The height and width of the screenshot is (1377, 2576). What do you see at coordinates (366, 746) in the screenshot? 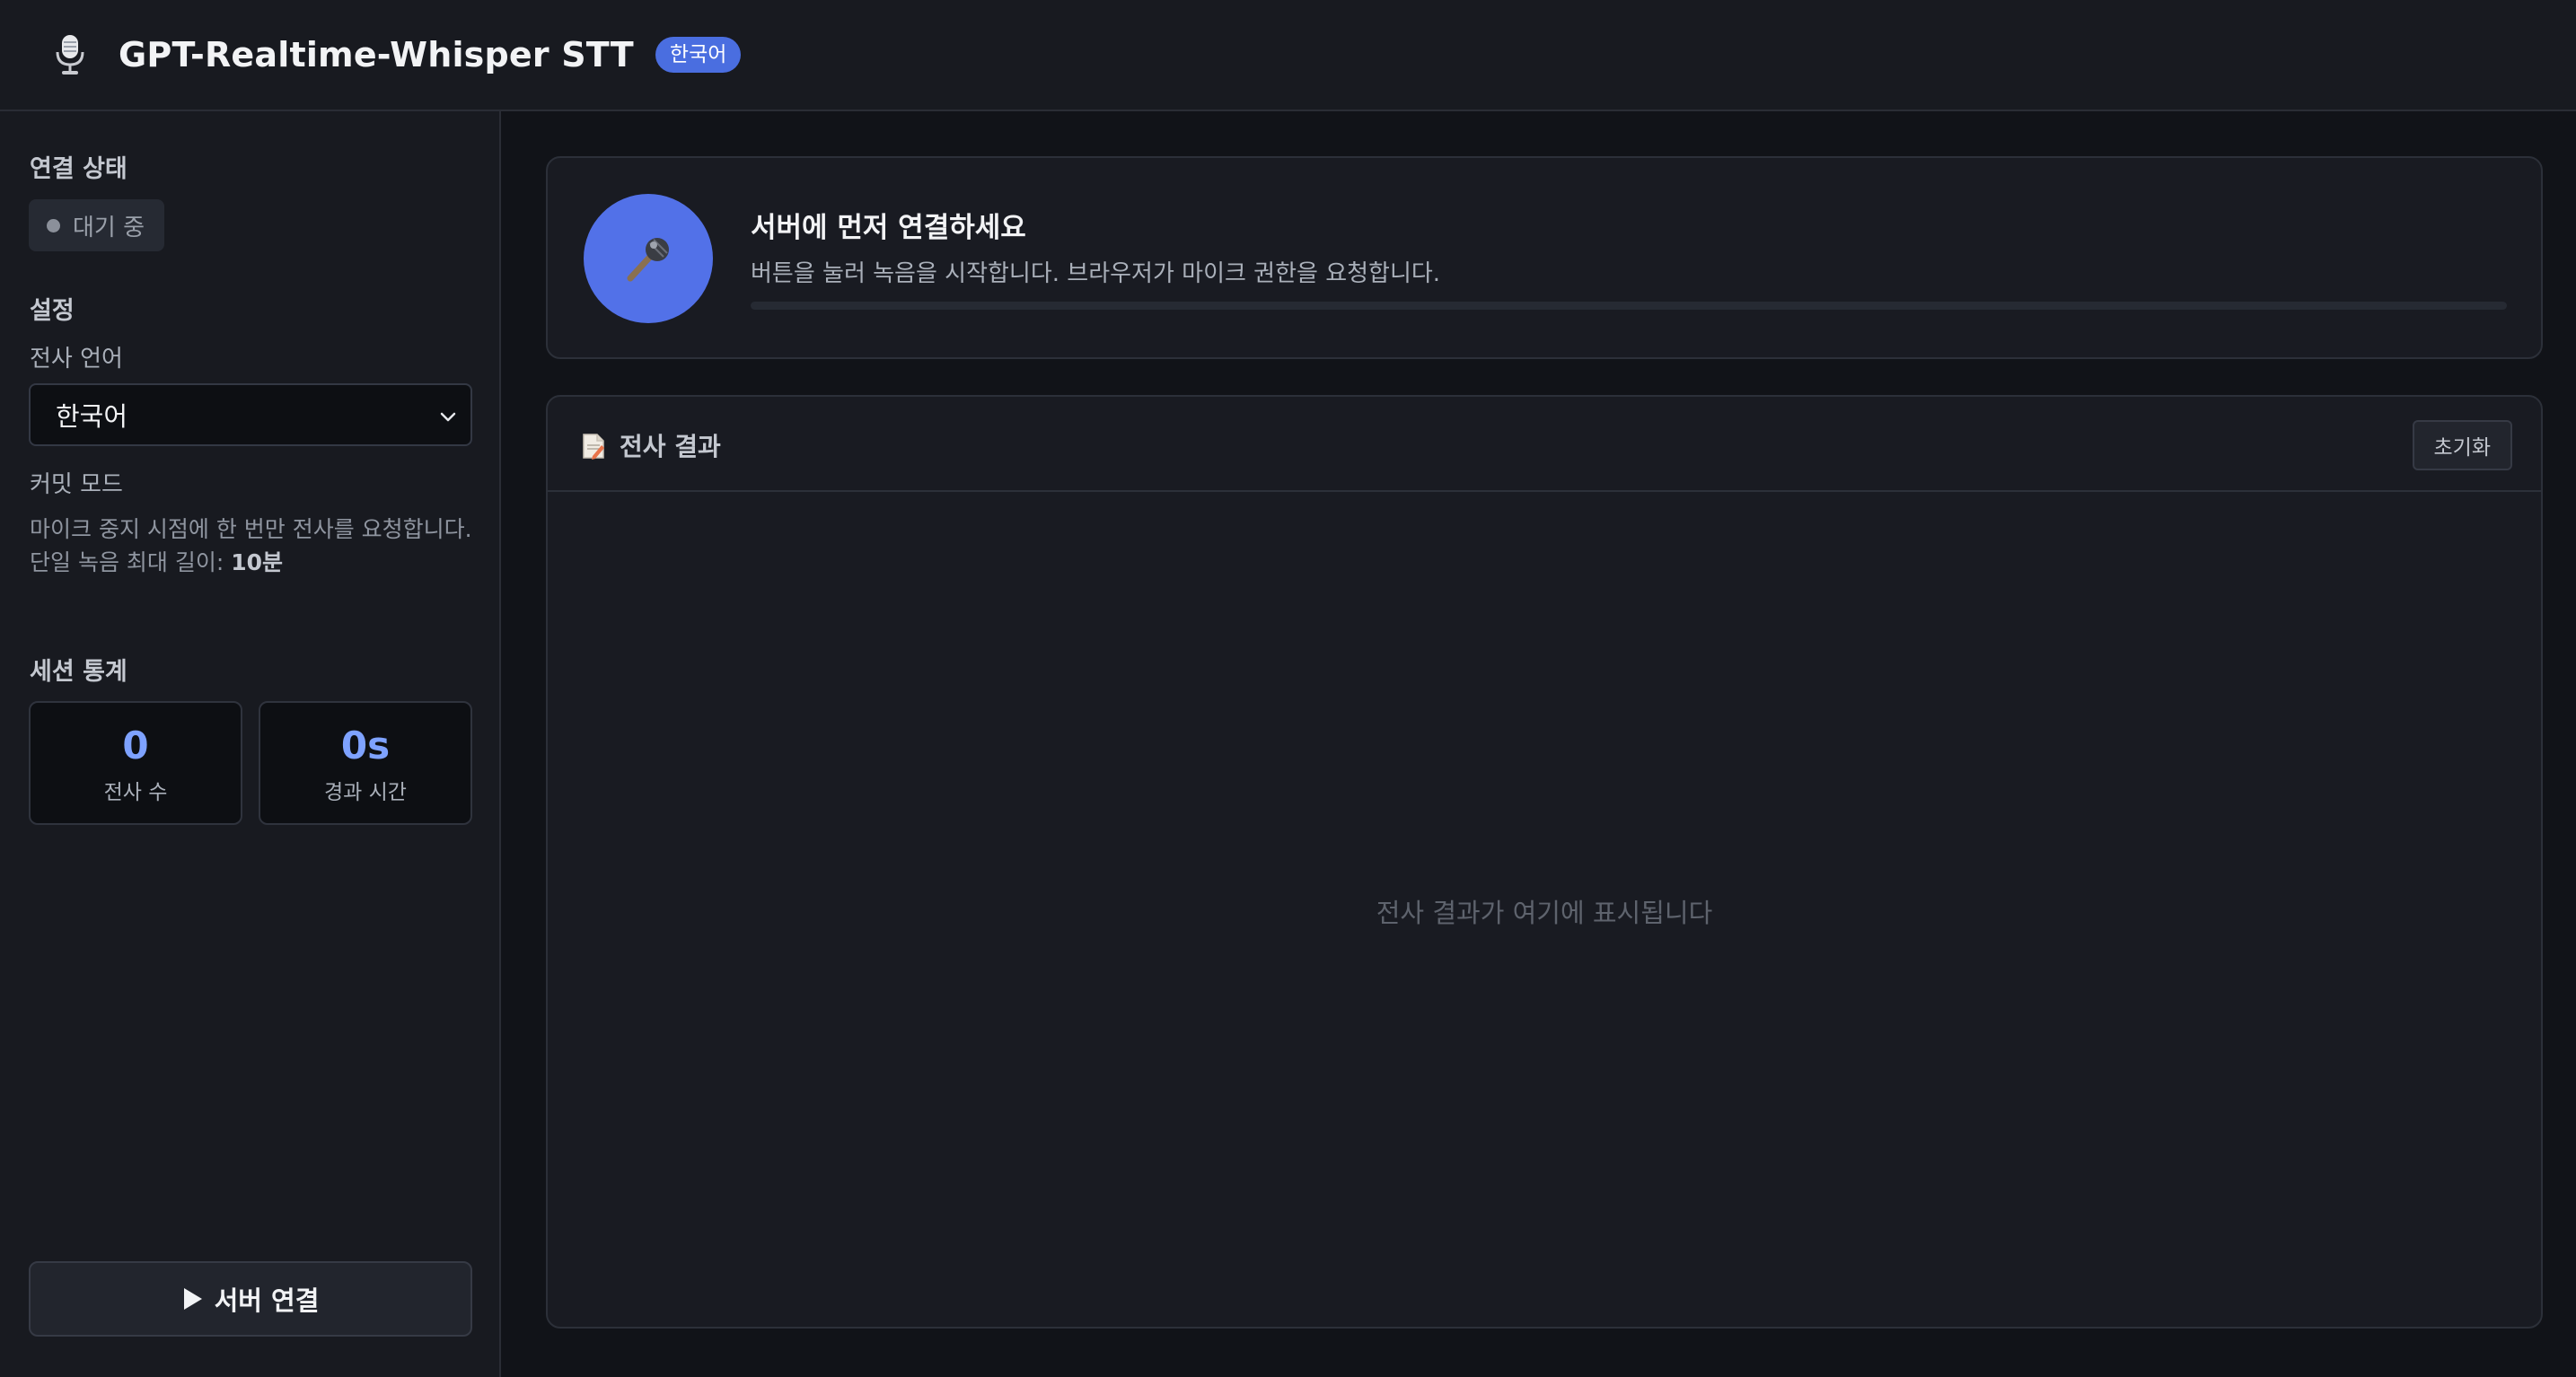
I see `stat-value: 0s` at bounding box center [366, 746].